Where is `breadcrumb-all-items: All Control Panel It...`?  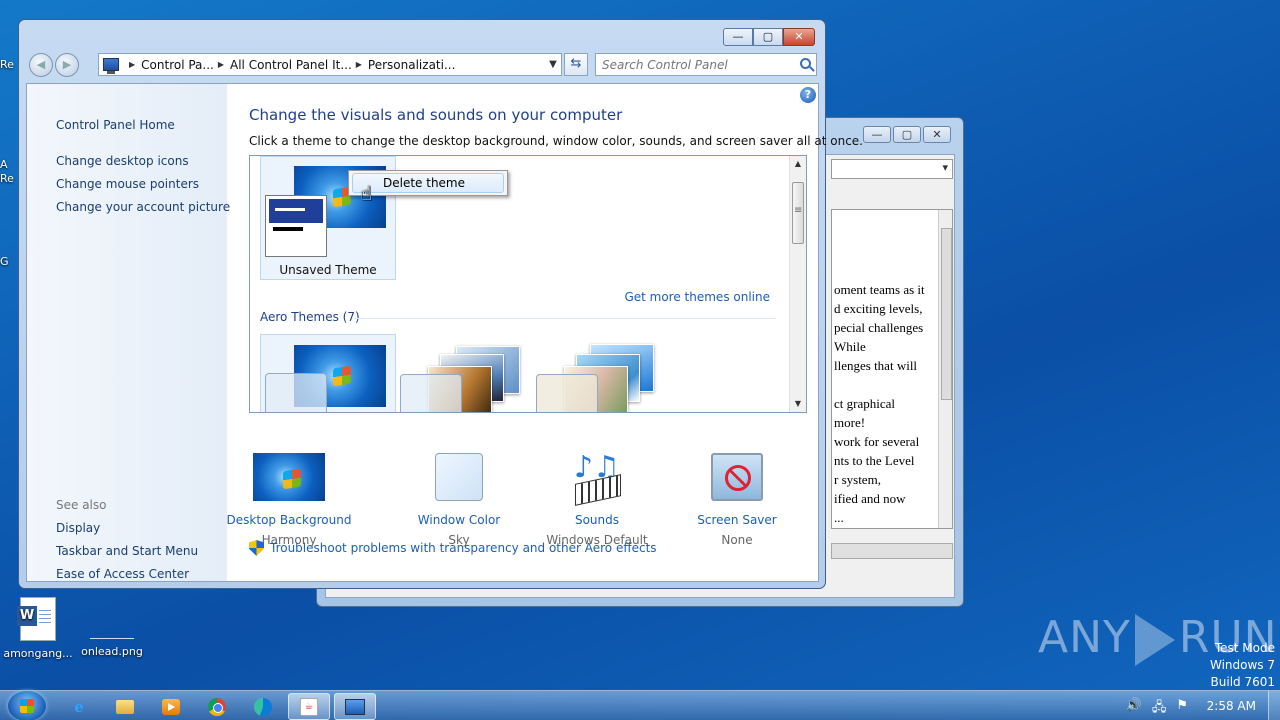 breadcrumb-all-items: All Control Panel It... is located at coordinates (291, 65).